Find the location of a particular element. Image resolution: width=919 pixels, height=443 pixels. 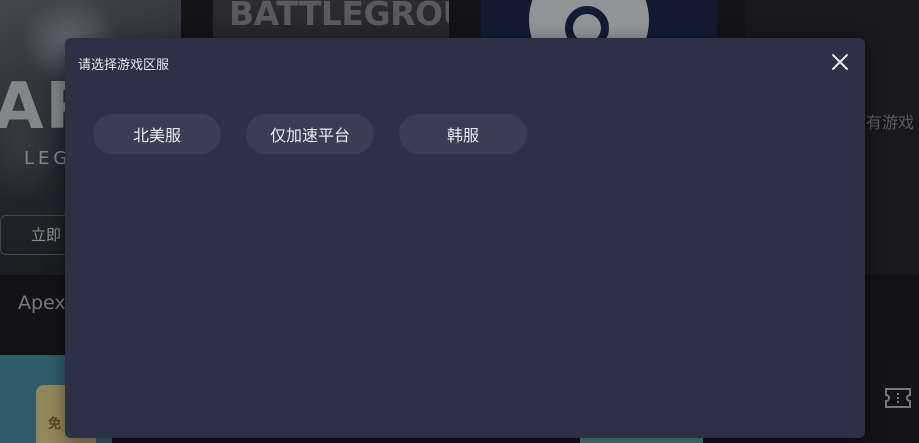

region-list: 北美服 仅加速平台 韩服 is located at coordinates (310, 134).